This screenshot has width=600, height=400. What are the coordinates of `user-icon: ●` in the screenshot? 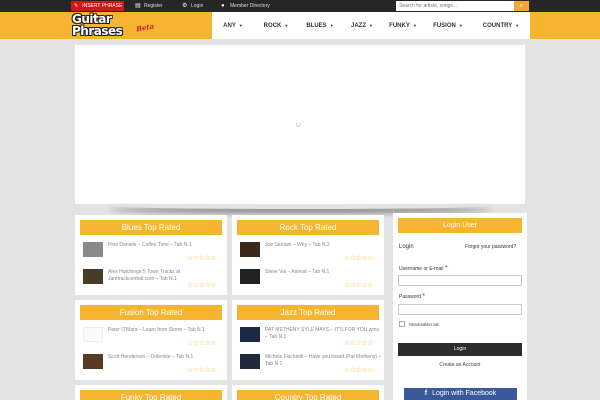 It's located at (223, 6).